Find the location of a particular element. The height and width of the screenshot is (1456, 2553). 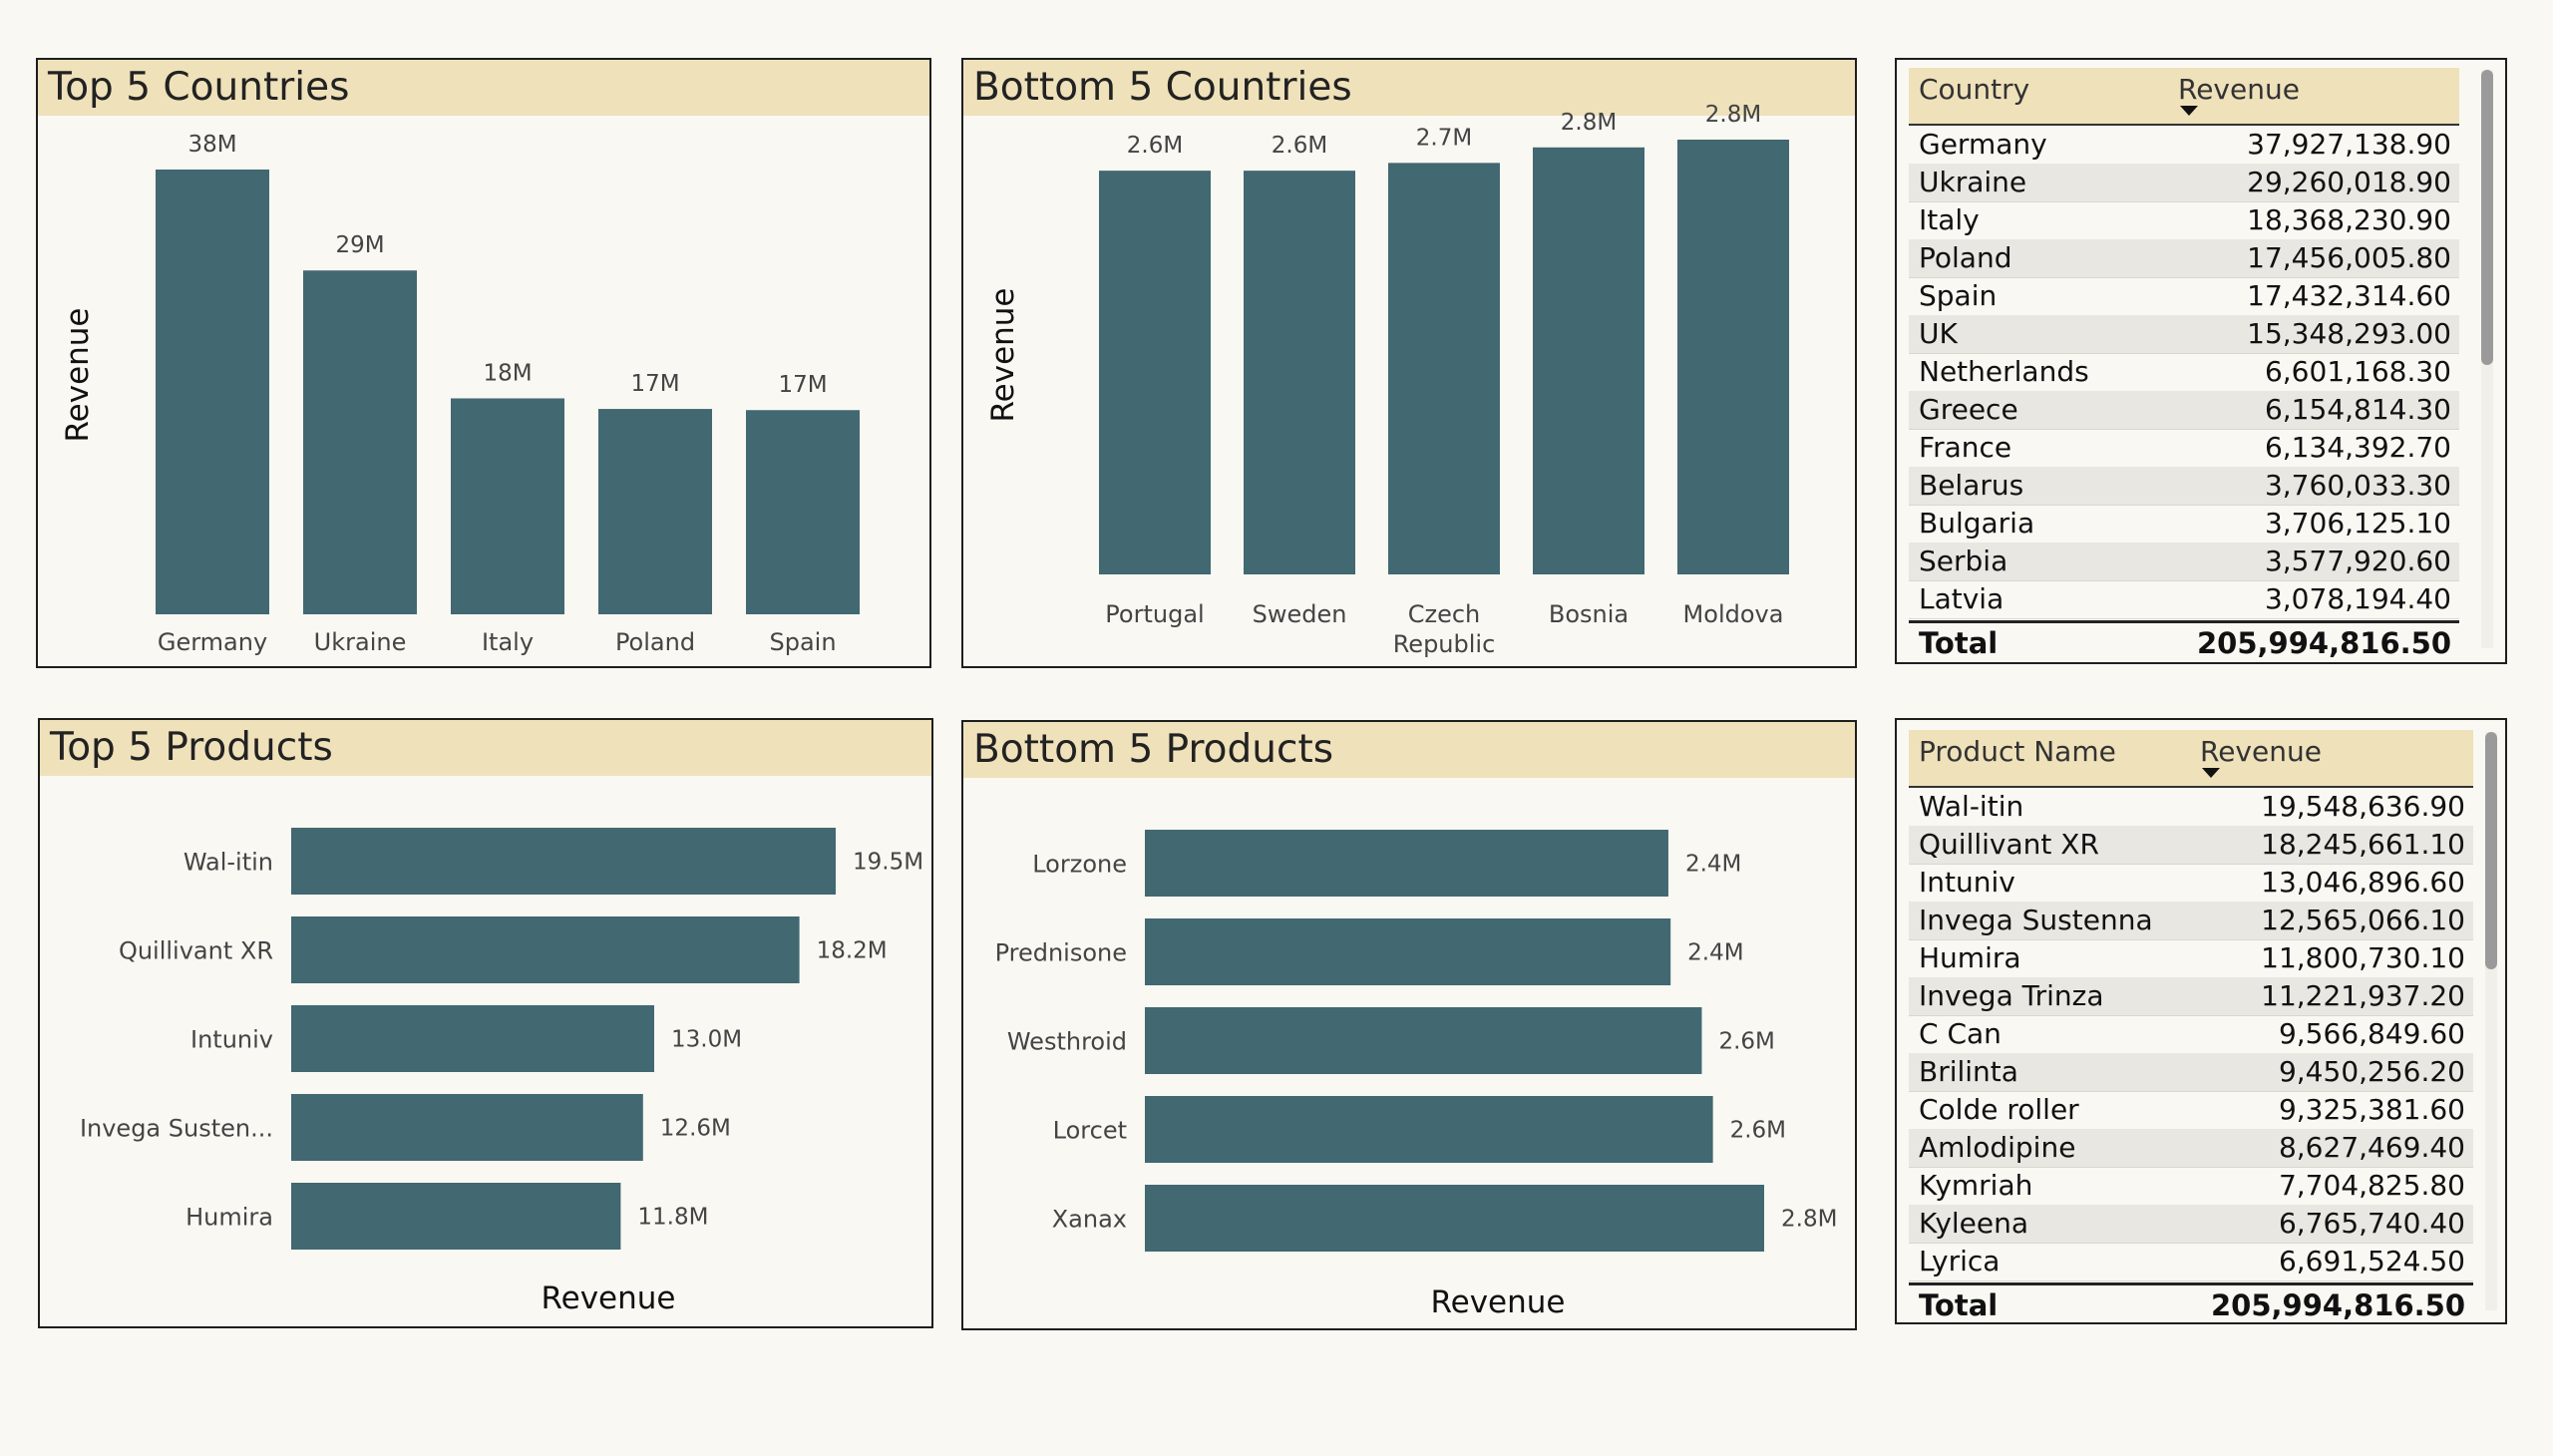

bar-xanax is located at coordinates (1455, 1218).